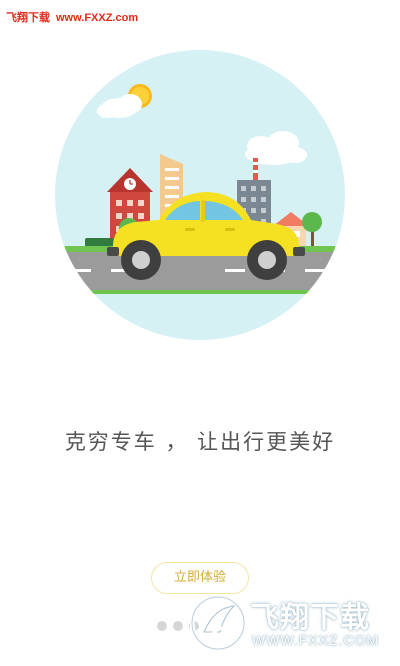  What do you see at coordinates (97, 18) in the screenshot?
I see `top-watermark-site: www.FXXZ.com` at bounding box center [97, 18].